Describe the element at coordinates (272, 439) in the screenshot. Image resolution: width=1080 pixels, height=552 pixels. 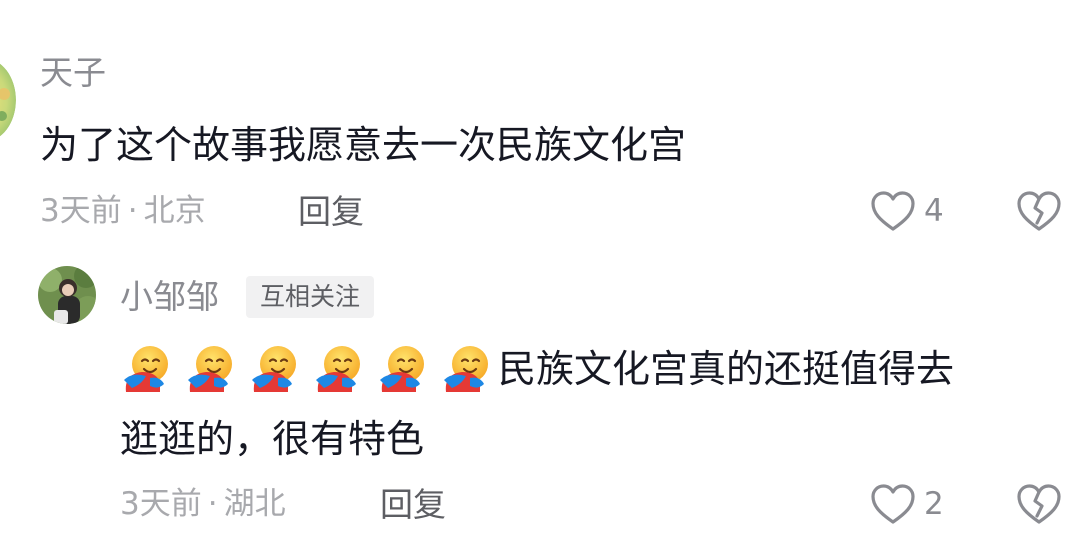
I see `comment-text: 逛逛的，很有特色` at that location.